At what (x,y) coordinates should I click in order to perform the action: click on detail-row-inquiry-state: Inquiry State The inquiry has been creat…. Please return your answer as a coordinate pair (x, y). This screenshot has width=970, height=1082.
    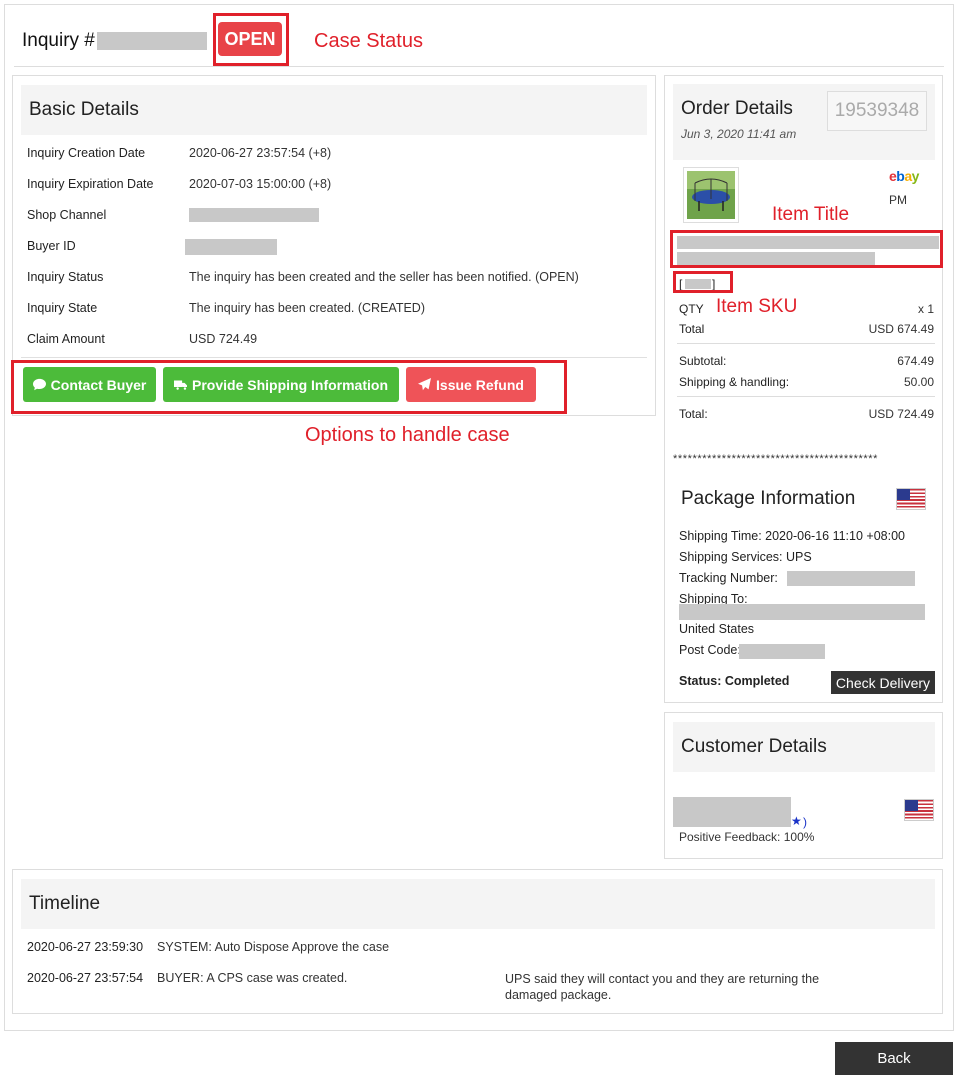
    Looking at the image, I should click on (226, 308).